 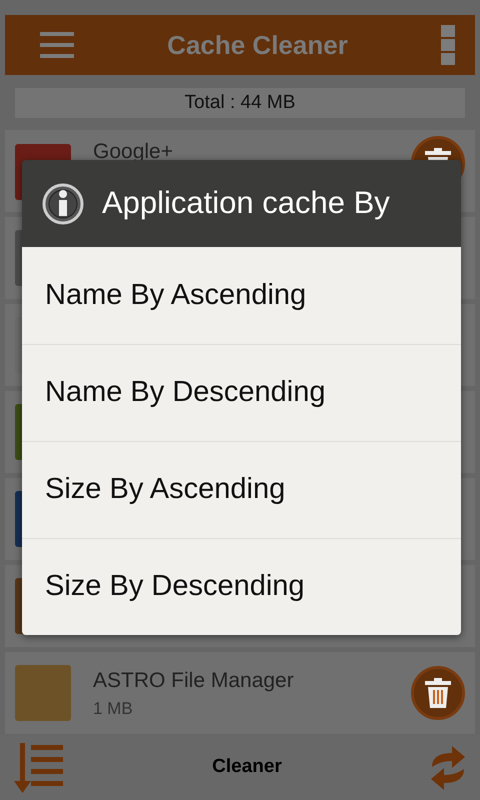 I want to click on sort-option: Name By Ascending, so click(x=241, y=295).